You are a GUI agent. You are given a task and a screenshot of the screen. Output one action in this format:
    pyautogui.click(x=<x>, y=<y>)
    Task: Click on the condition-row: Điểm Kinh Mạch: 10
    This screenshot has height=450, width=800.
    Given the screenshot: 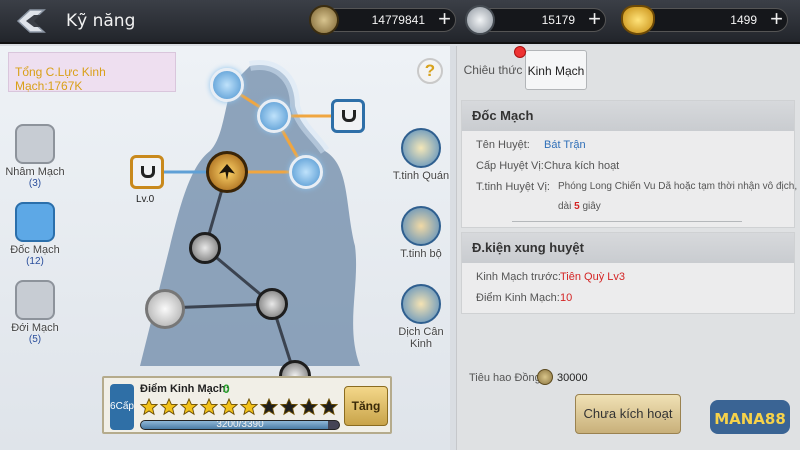 What is the action you would take?
    pyautogui.click(x=524, y=298)
    